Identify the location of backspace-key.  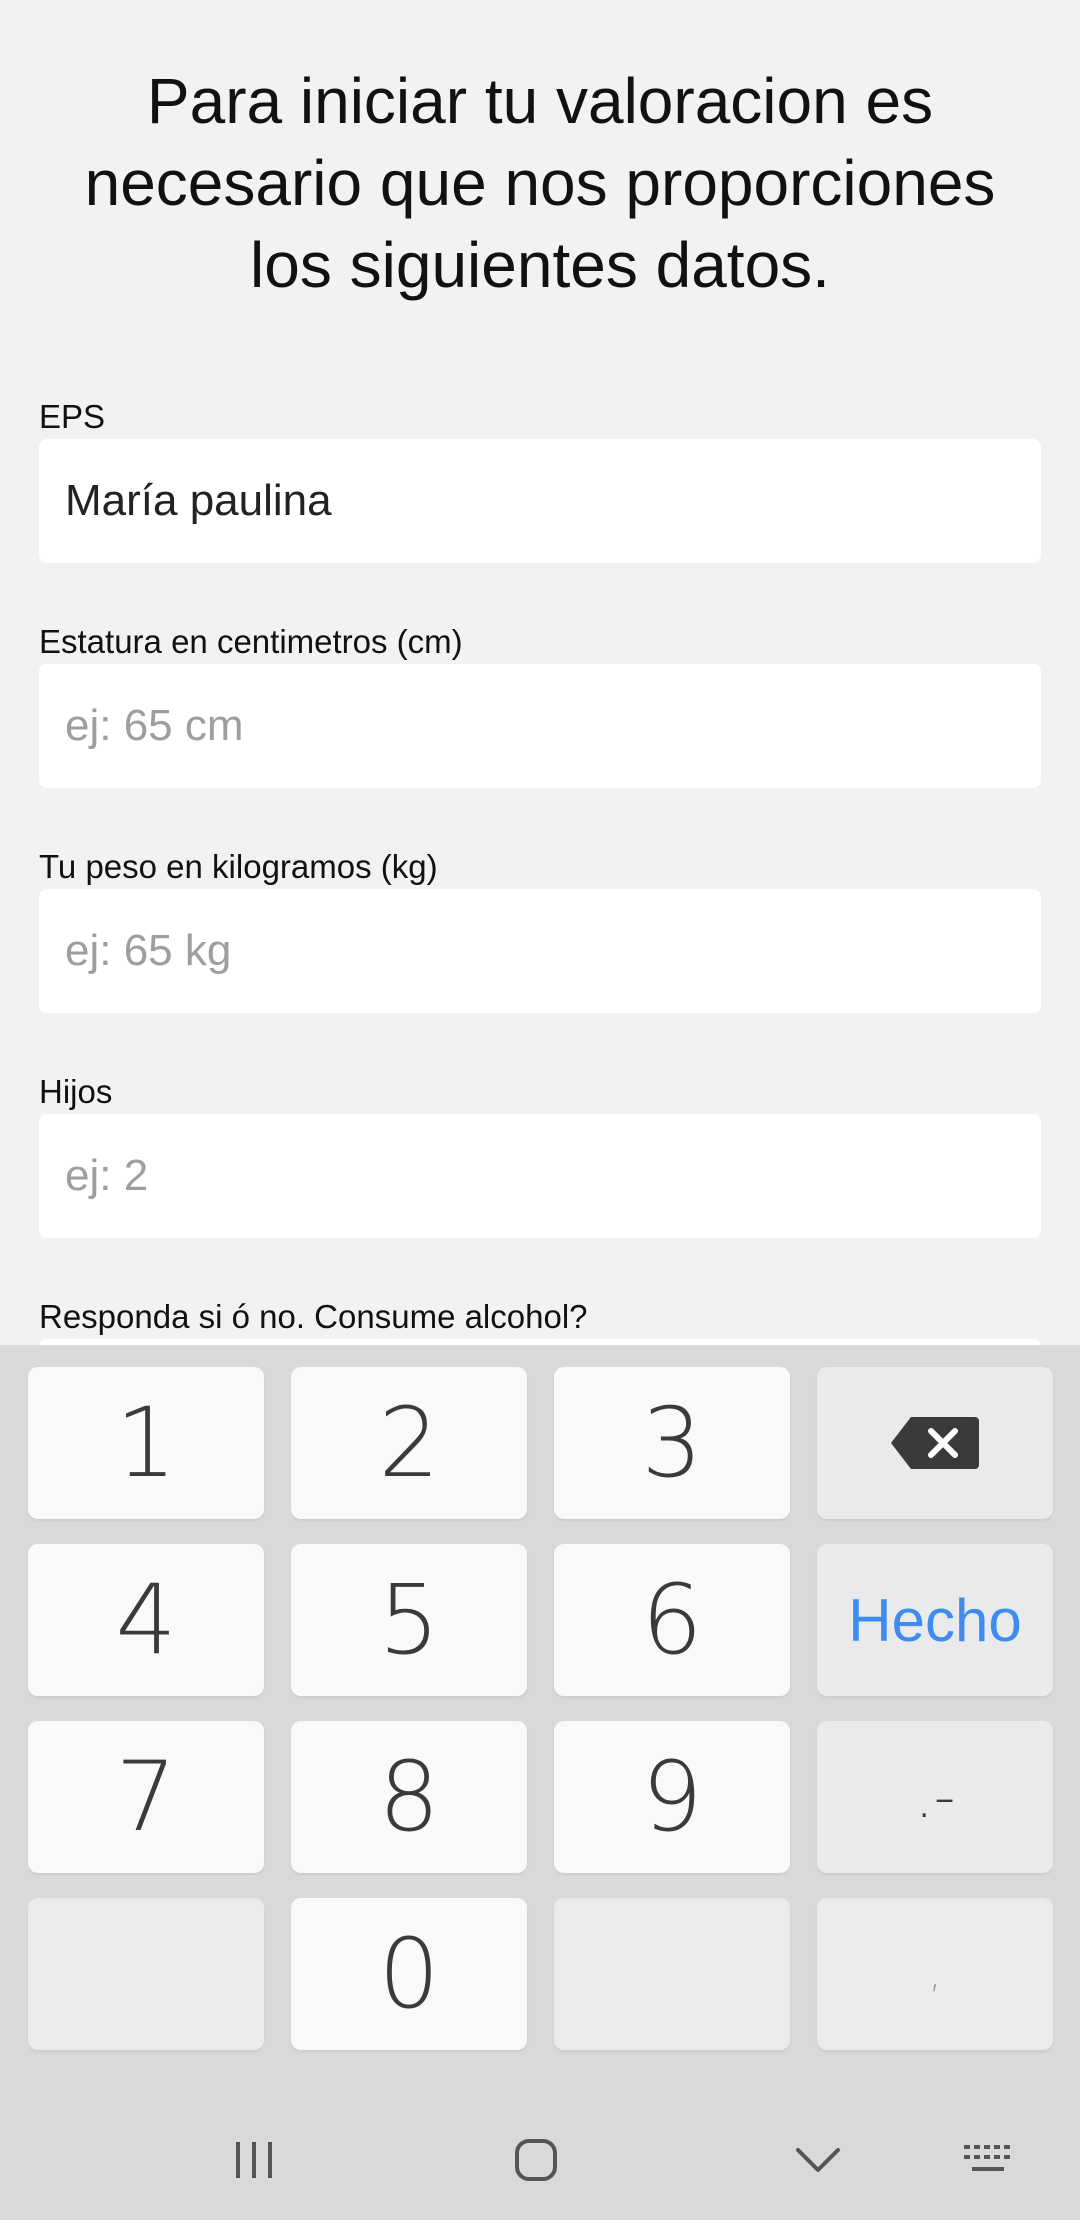
(935, 1443).